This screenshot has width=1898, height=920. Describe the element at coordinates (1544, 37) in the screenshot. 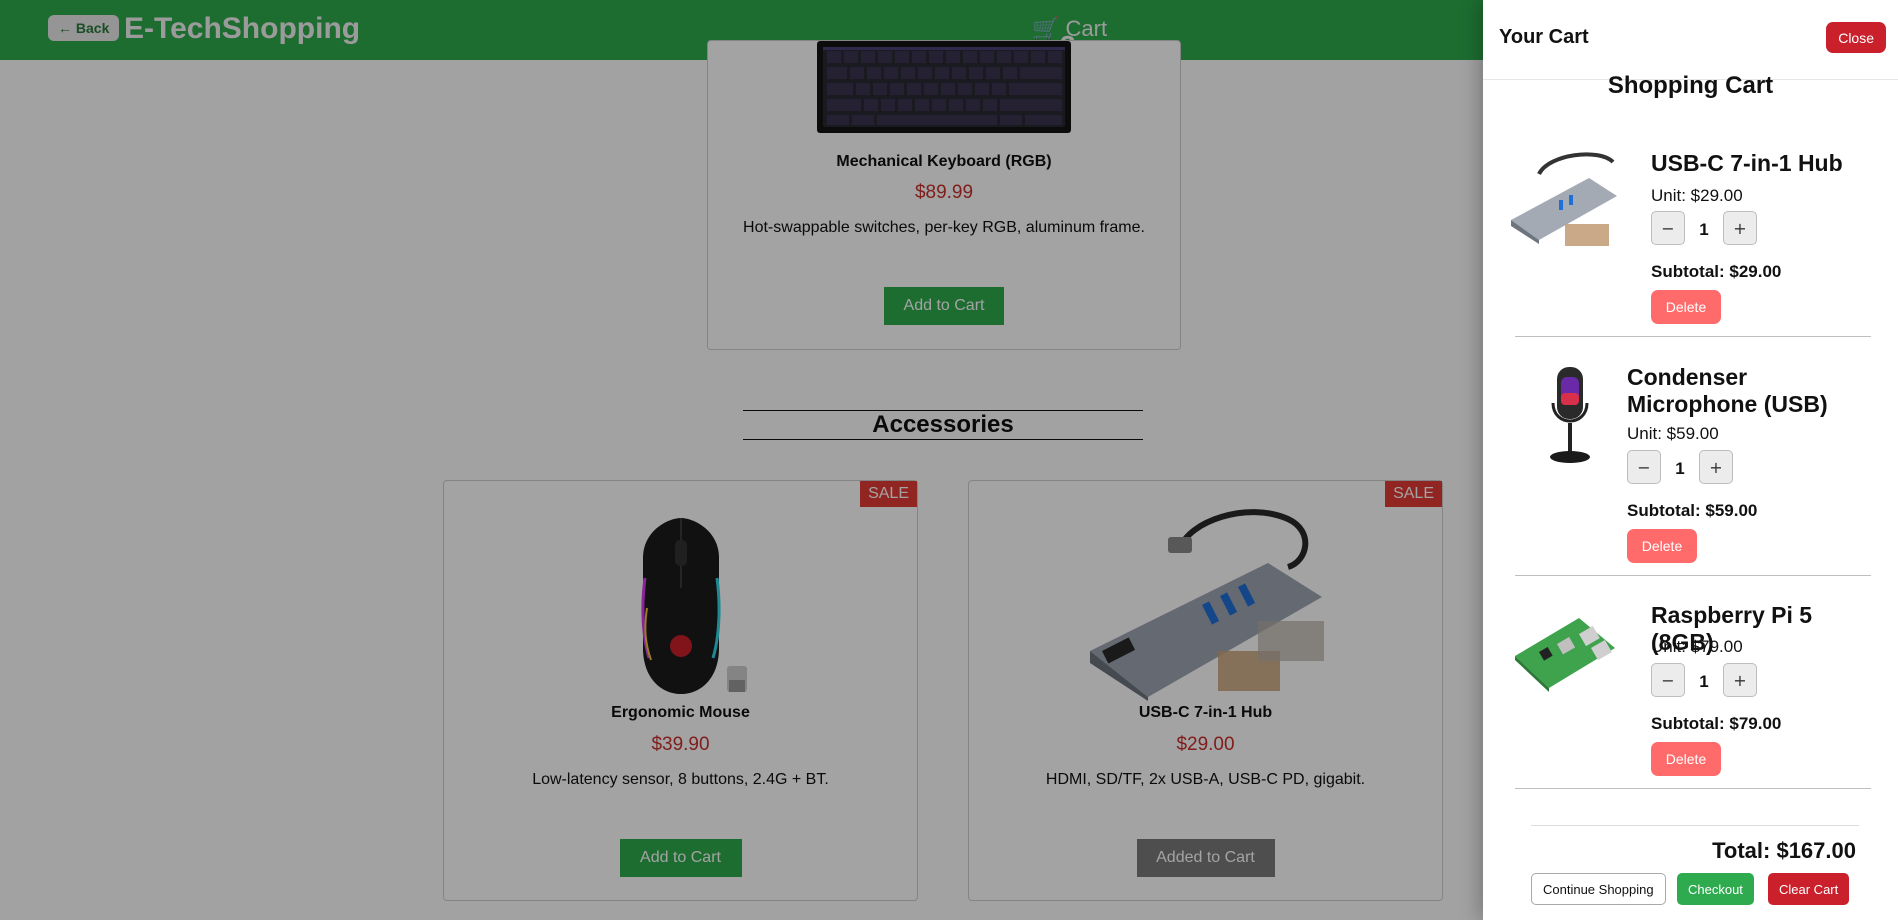

I see `cart-drawer-title: Your Cart` at that location.